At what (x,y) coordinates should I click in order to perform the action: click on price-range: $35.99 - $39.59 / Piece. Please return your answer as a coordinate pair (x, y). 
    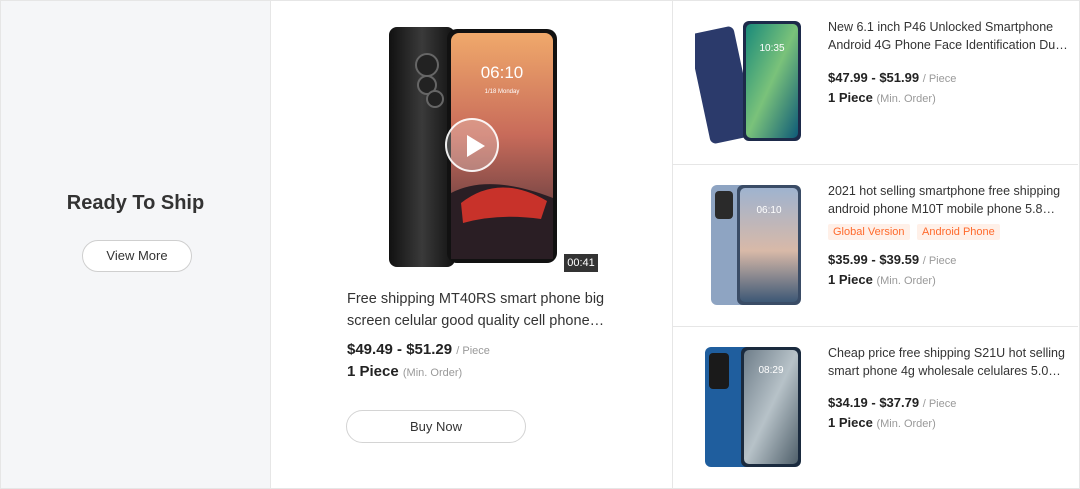
    Looking at the image, I should click on (892, 259).